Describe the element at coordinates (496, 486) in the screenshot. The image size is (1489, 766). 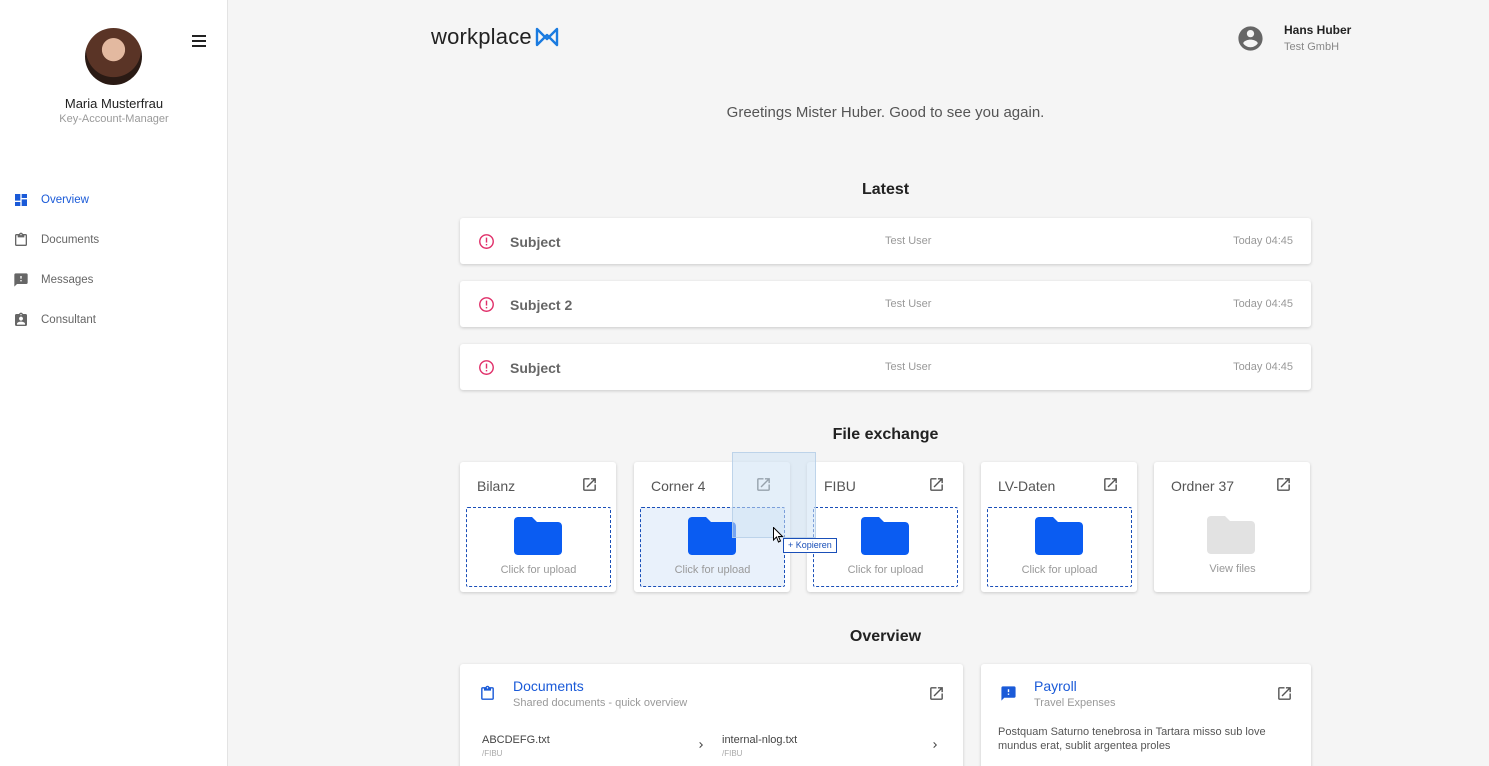
I see `folder-name: Bilanz` at that location.